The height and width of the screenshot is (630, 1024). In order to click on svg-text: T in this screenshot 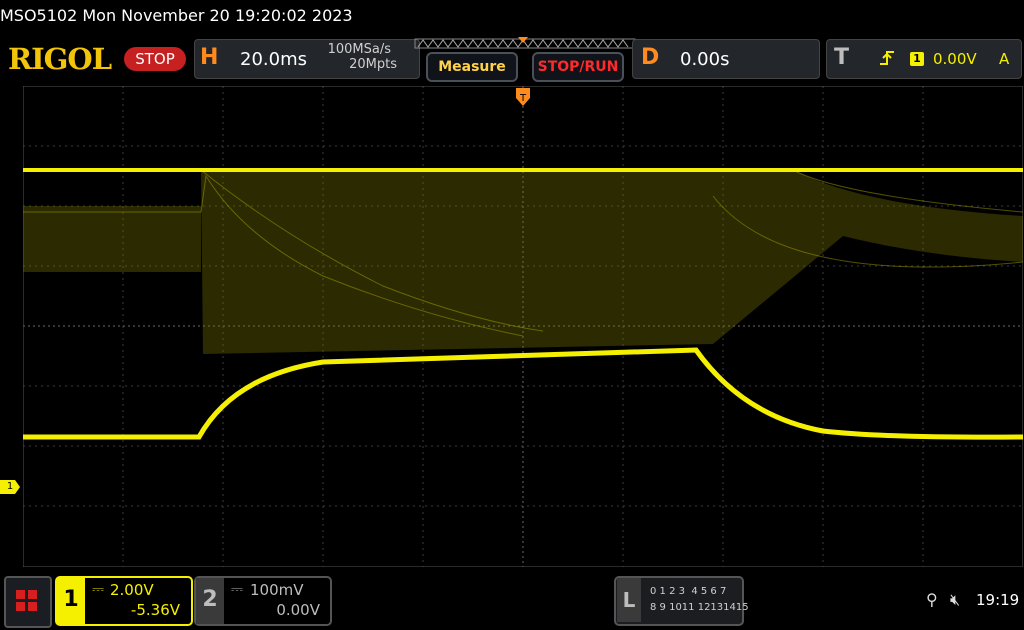, I will do `click(523, 98)`.